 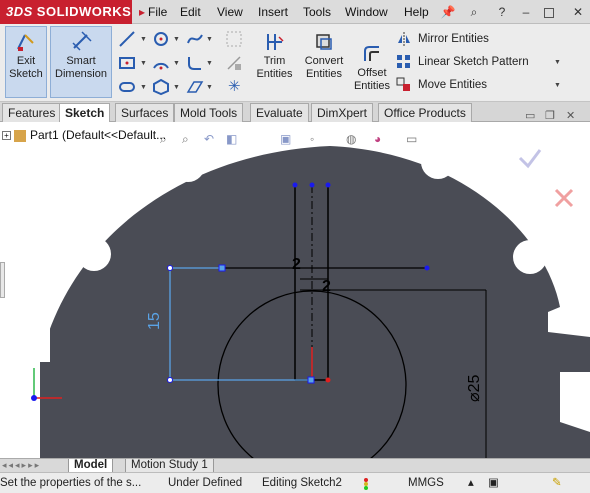 I want to click on hide-show-icon: ◍, so click(x=351, y=139).